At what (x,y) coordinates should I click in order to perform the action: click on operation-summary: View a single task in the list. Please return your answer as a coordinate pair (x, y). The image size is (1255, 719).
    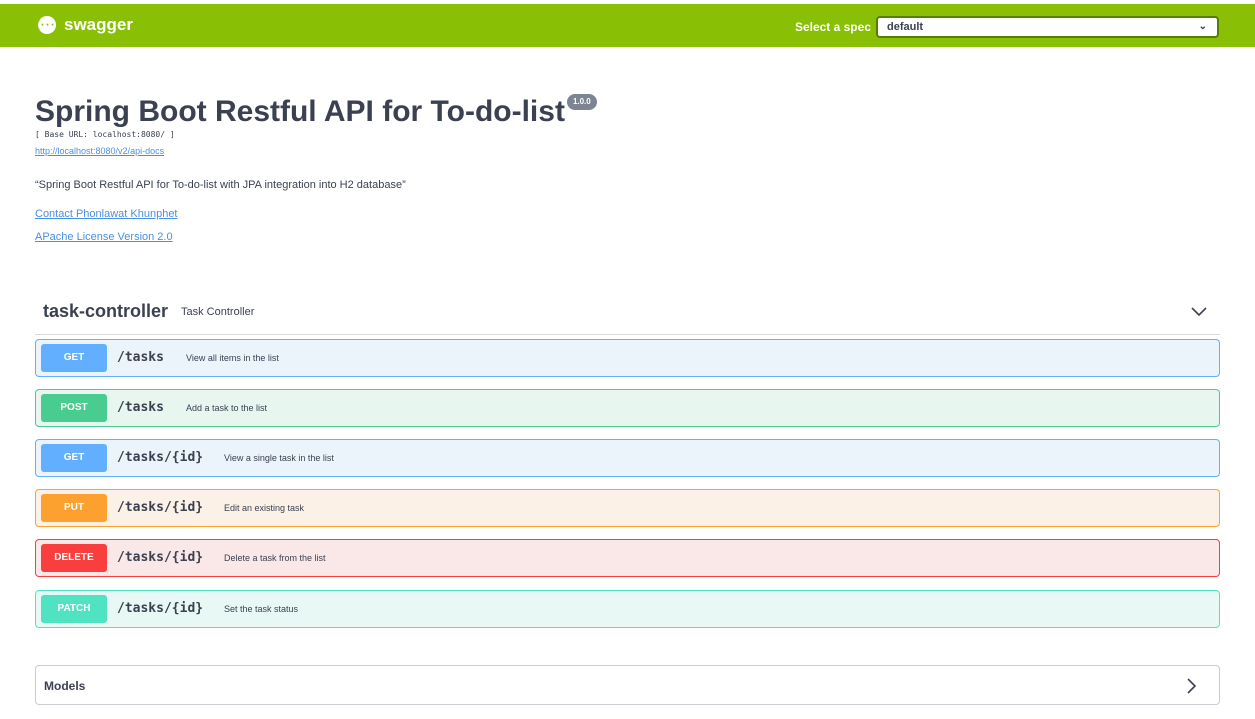
    Looking at the image, I should click on (279, 458).